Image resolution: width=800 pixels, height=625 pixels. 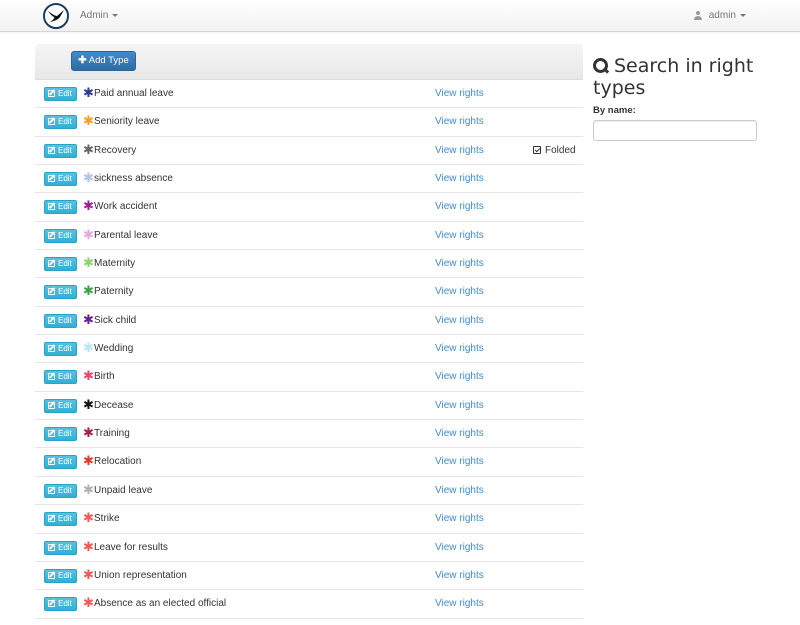 I want to click on add-type-button: ✚ Add Type, so click(x=103, y=61).